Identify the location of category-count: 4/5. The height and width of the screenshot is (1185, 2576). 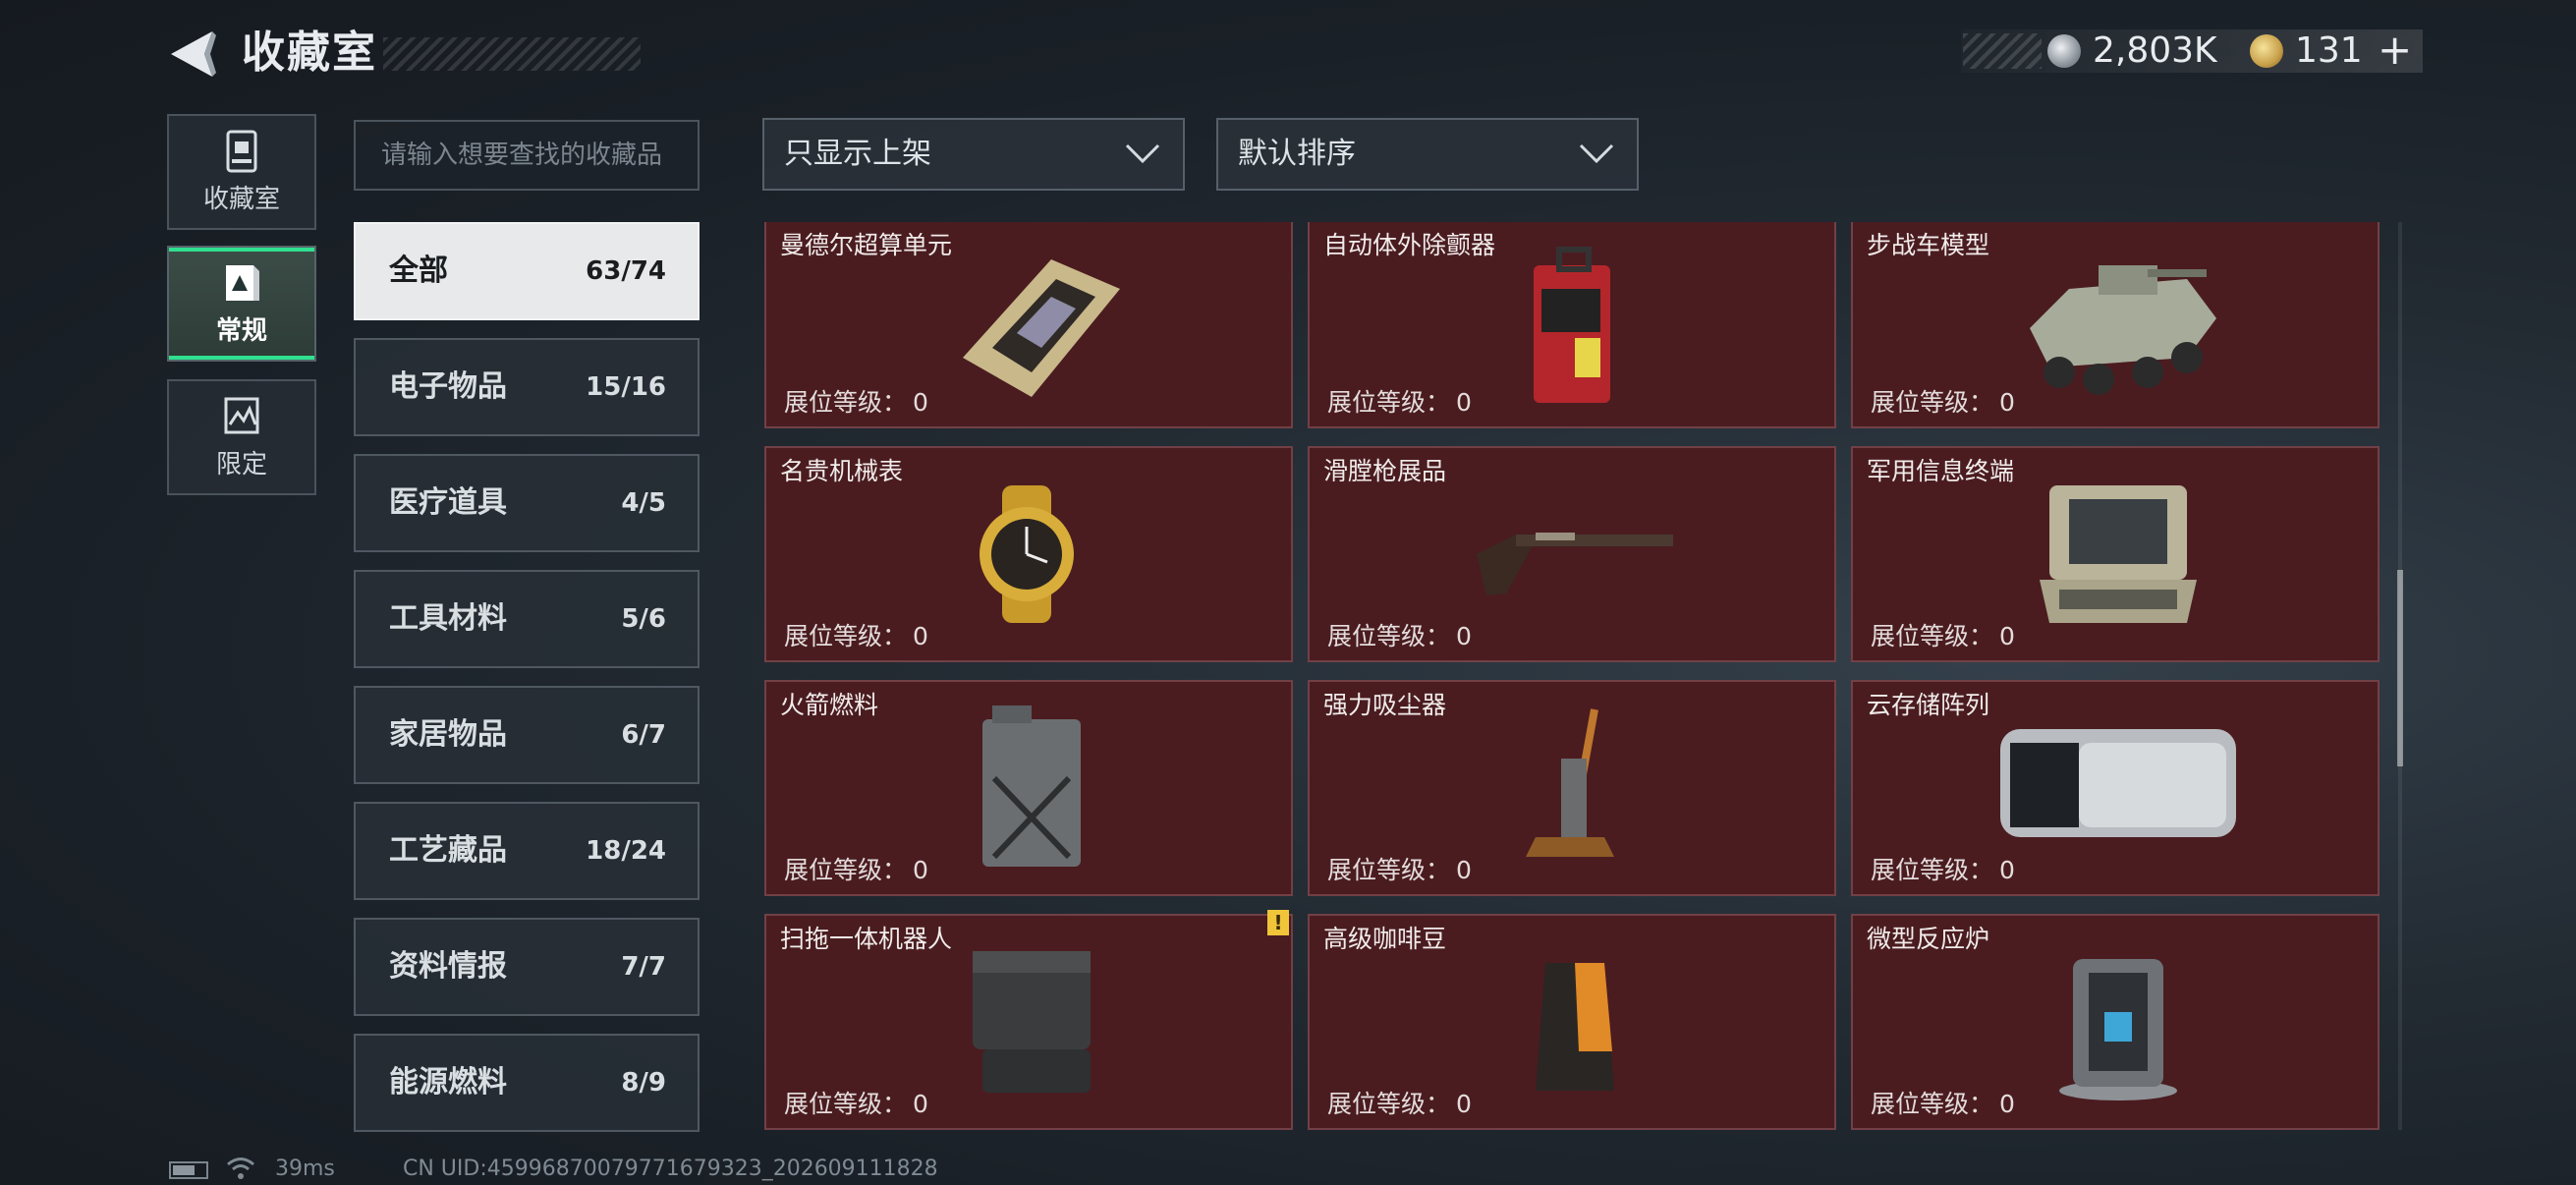
(643, 503).